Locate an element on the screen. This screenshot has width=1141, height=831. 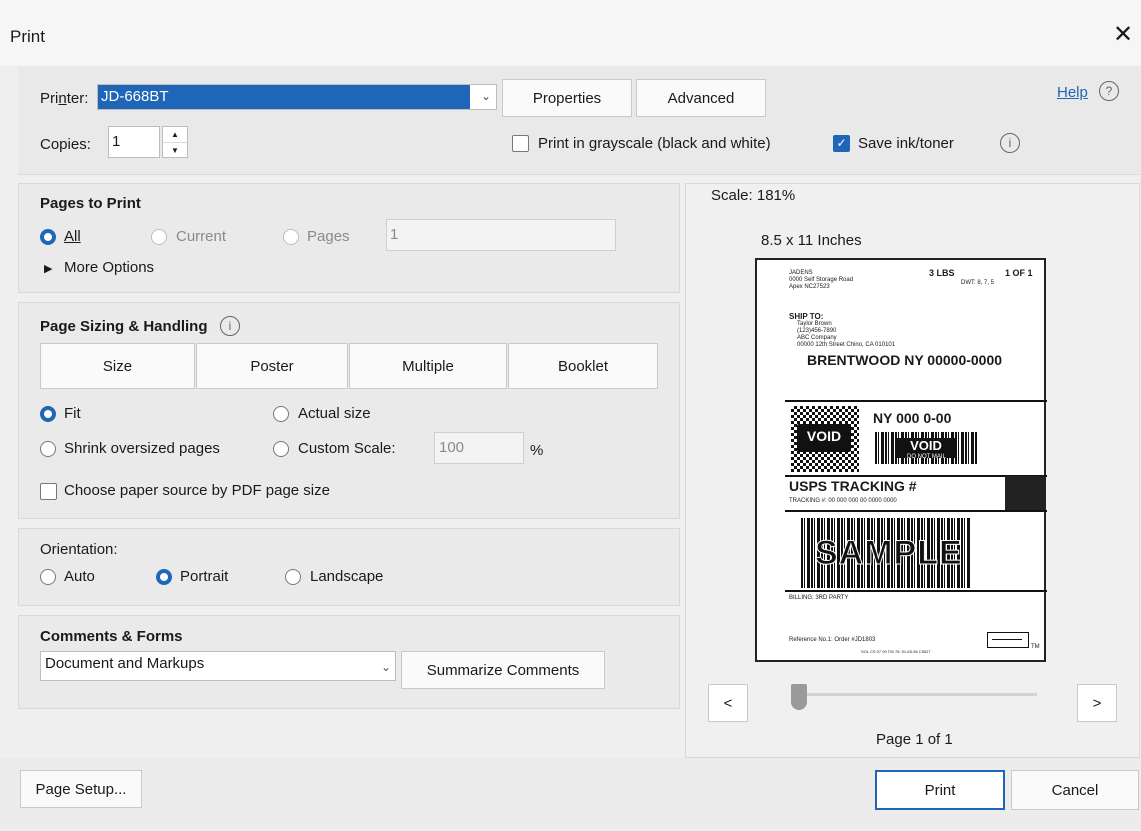
help-link: Help is located at coordinates (1072, 92).